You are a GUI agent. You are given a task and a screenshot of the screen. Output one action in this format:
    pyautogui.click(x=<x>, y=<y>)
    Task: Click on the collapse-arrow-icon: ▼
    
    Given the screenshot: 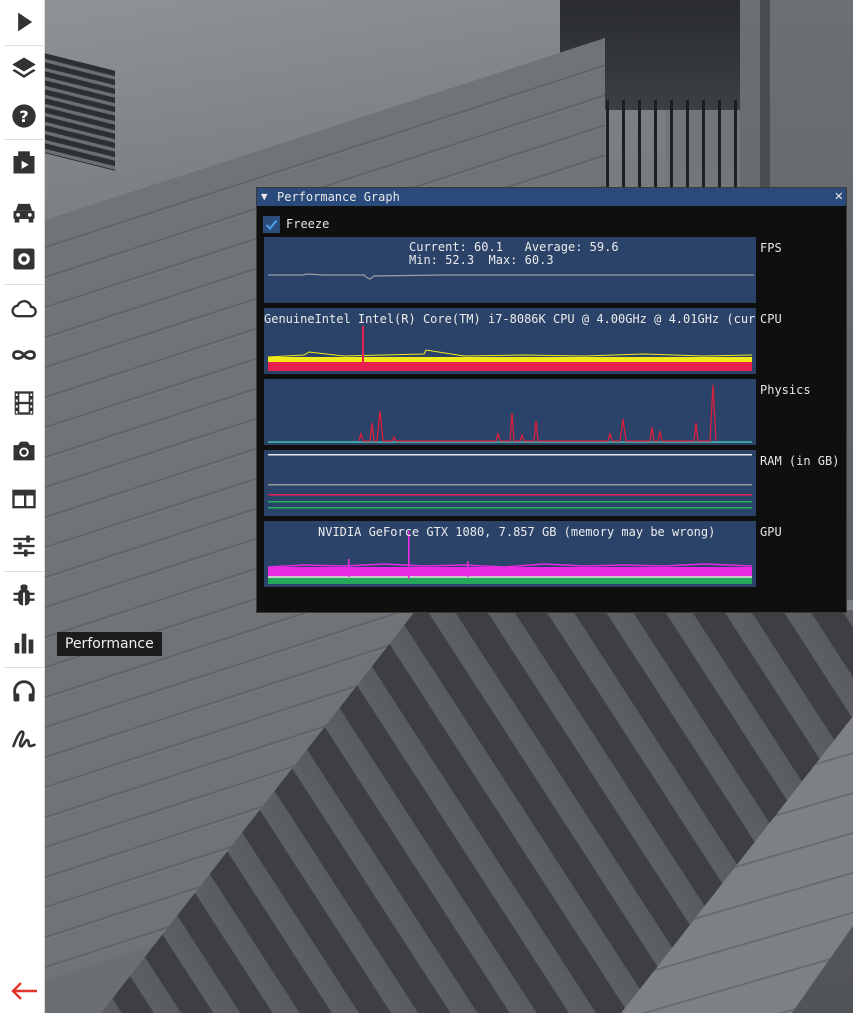 What is the action you would take?
    pyautogui.click(x=264, y=197)
    